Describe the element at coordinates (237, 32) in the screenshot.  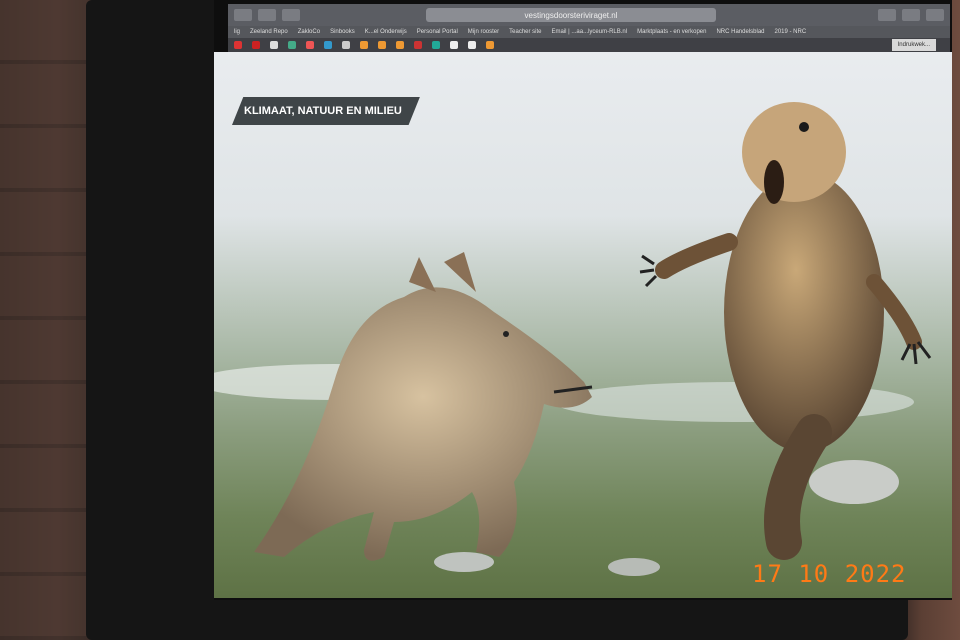
I see `bookmark-item: lig` at that location.